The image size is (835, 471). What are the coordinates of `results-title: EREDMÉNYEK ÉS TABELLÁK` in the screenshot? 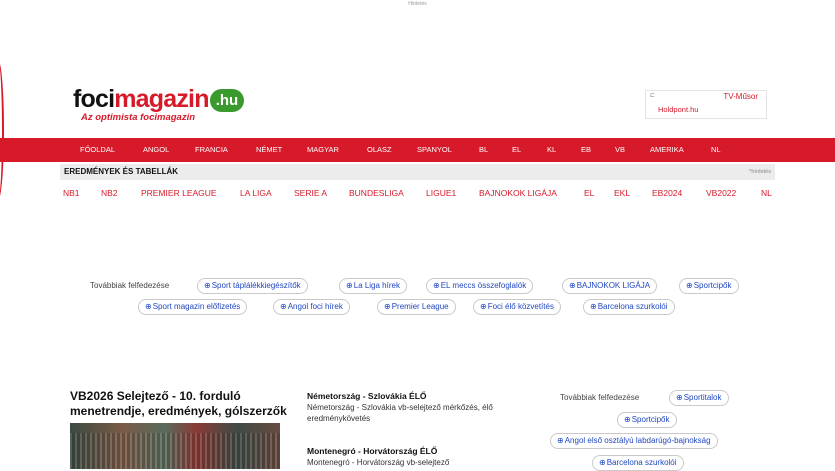 It's located at (121, 171).